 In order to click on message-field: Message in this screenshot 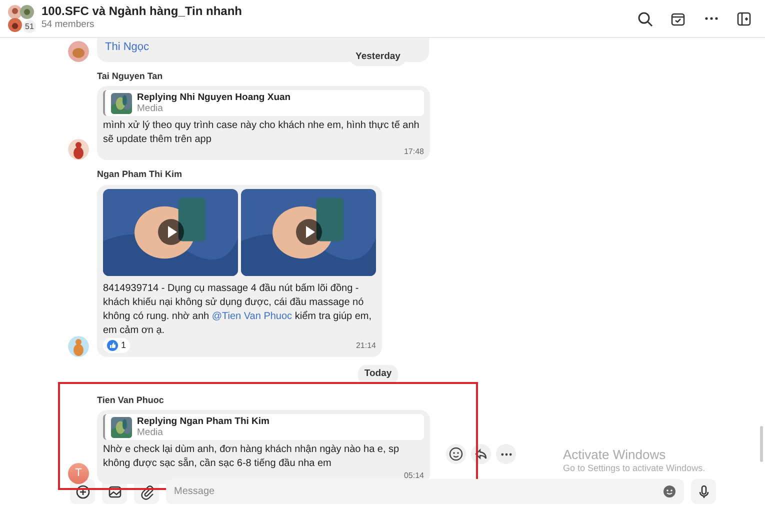, I will do `click(425, 491)`.